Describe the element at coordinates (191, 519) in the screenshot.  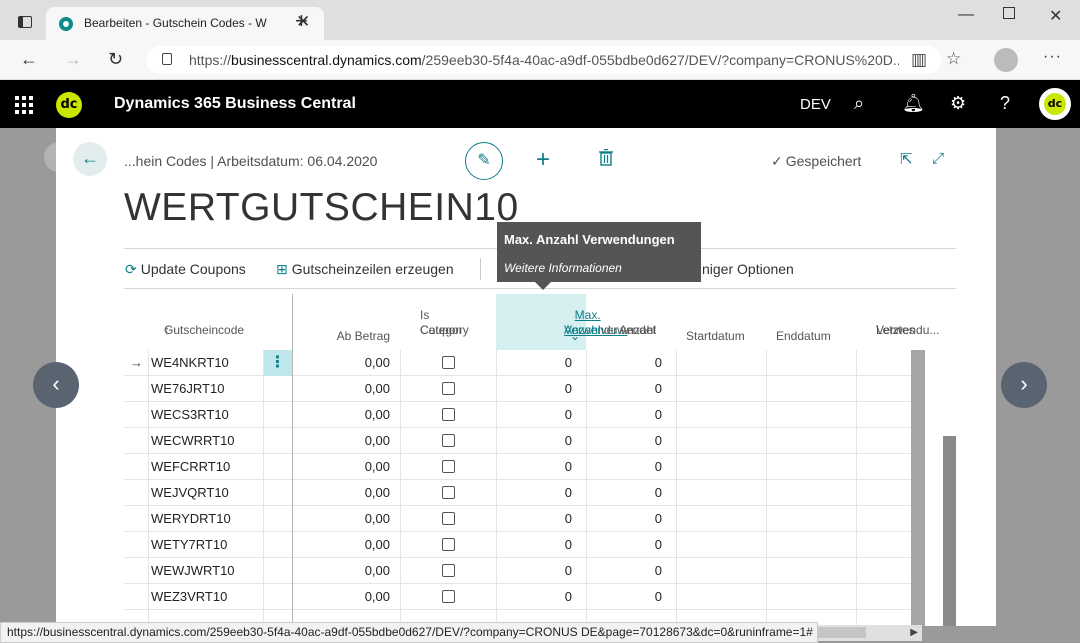
I see `cell-code: WERYDRT10` at that location.